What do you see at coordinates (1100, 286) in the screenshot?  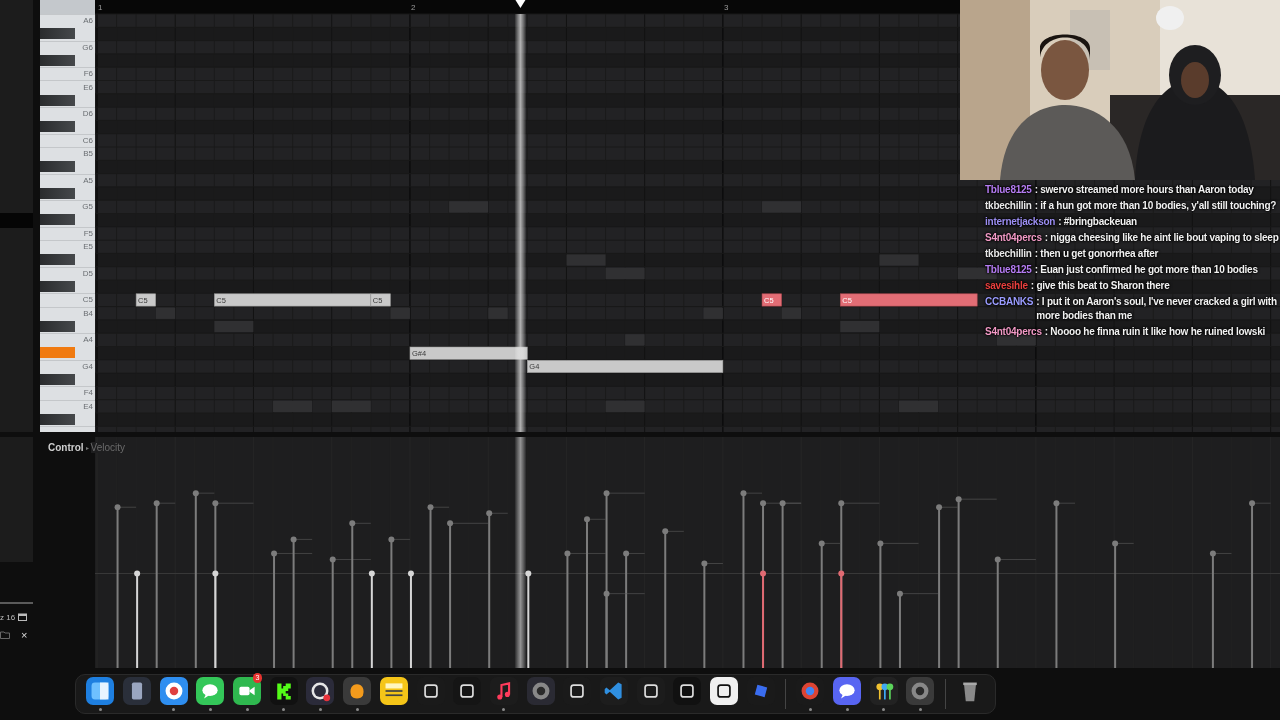 I see `chat-message: : give this beat to Sharon there` at bounding box center [1100, 286].